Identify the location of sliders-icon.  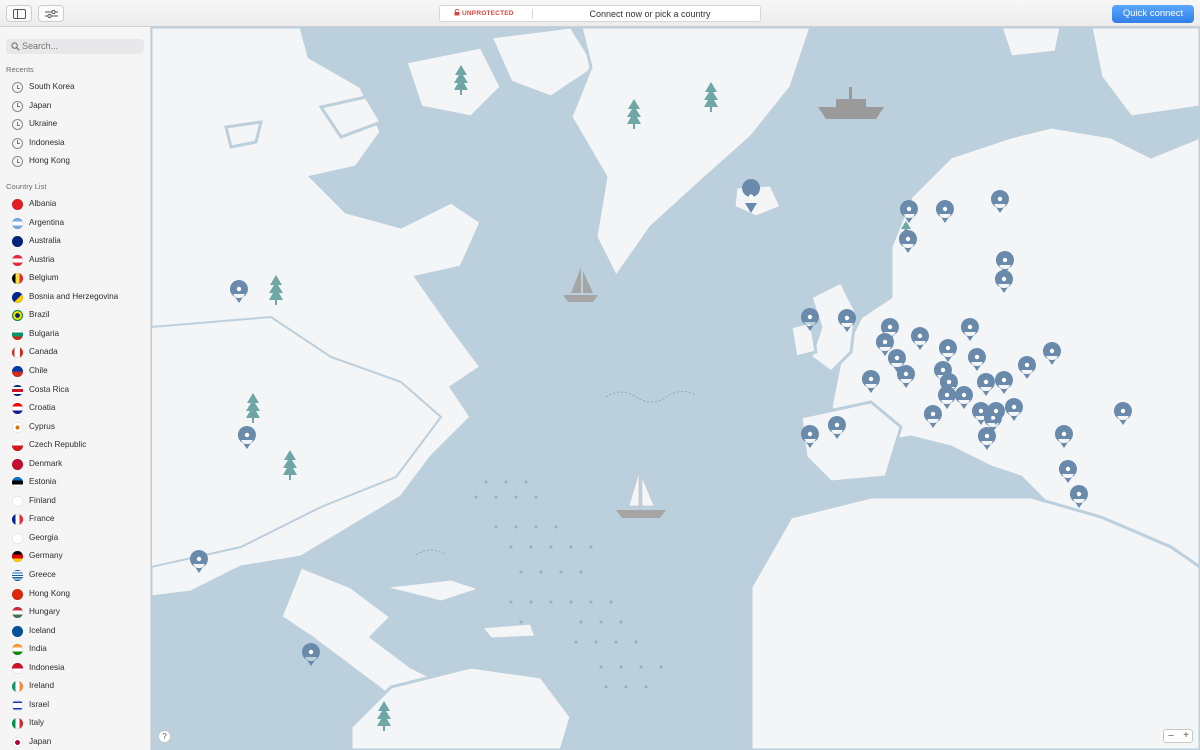
(51, 14).